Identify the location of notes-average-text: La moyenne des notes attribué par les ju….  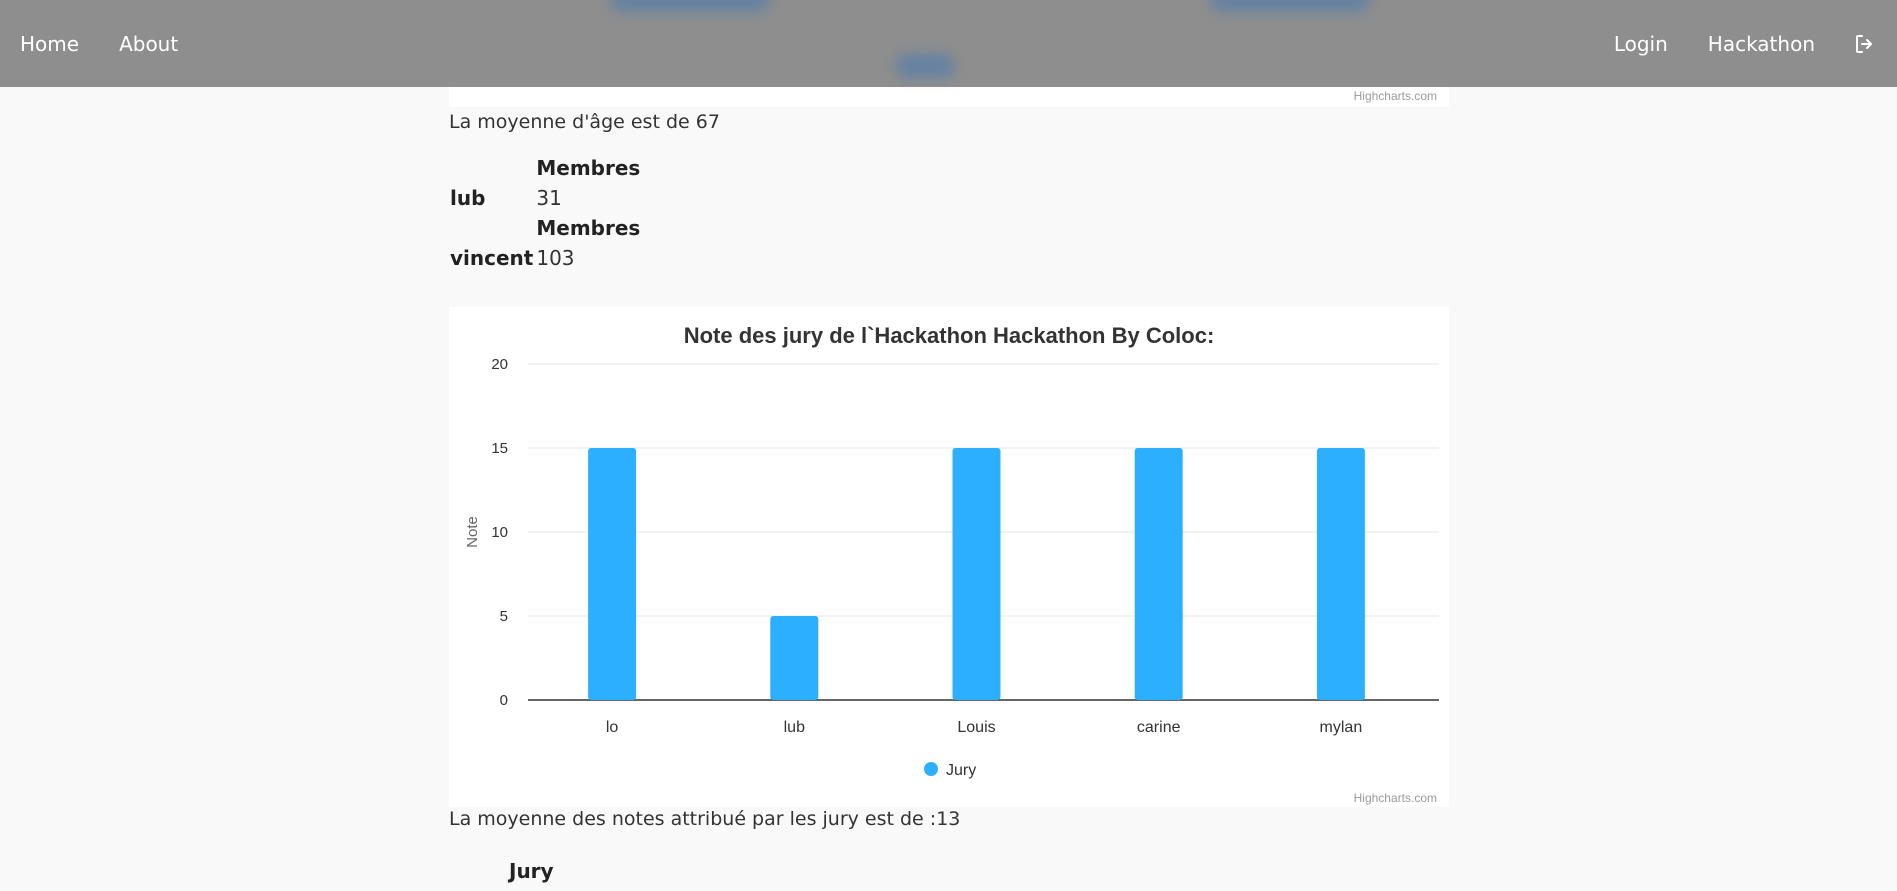
(705, 819).